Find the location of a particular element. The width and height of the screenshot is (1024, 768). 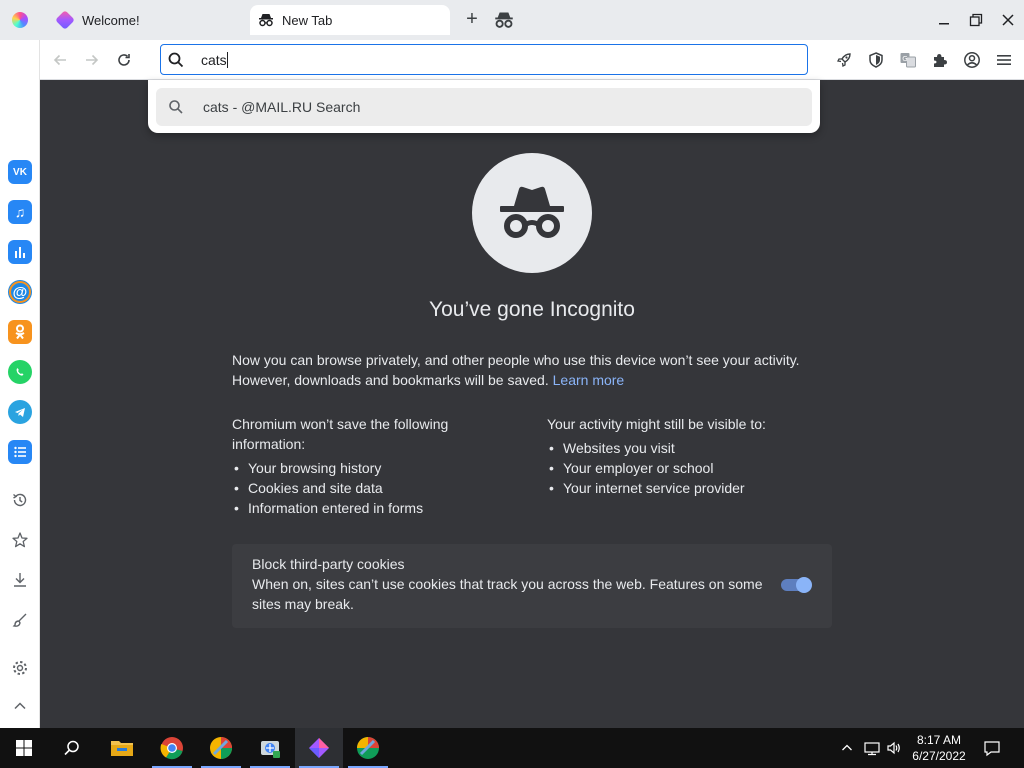

chrome-icon is located at coordinates (171, 748).